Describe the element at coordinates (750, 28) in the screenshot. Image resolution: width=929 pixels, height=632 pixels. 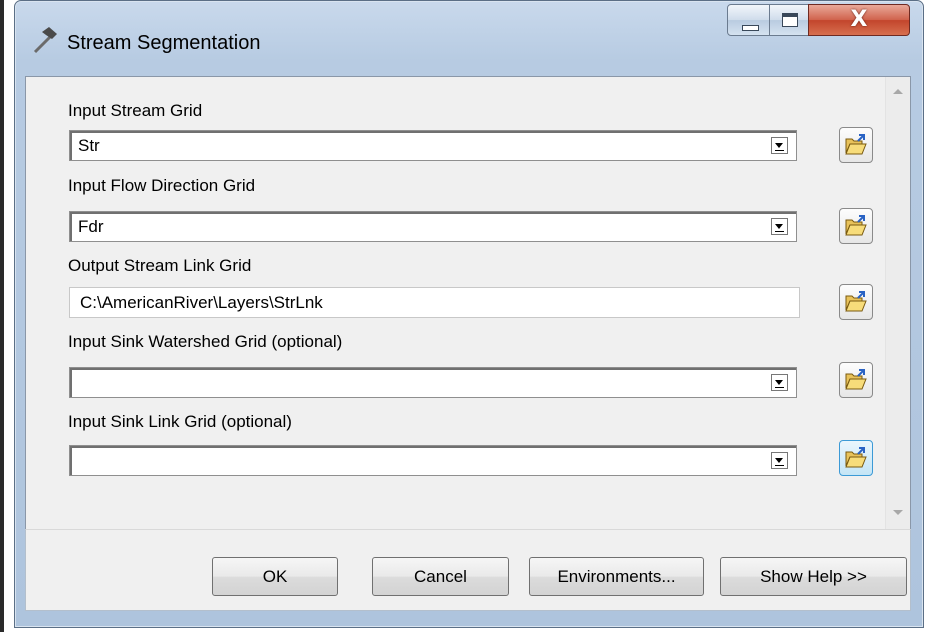
I see `minimize-icon` at that location.